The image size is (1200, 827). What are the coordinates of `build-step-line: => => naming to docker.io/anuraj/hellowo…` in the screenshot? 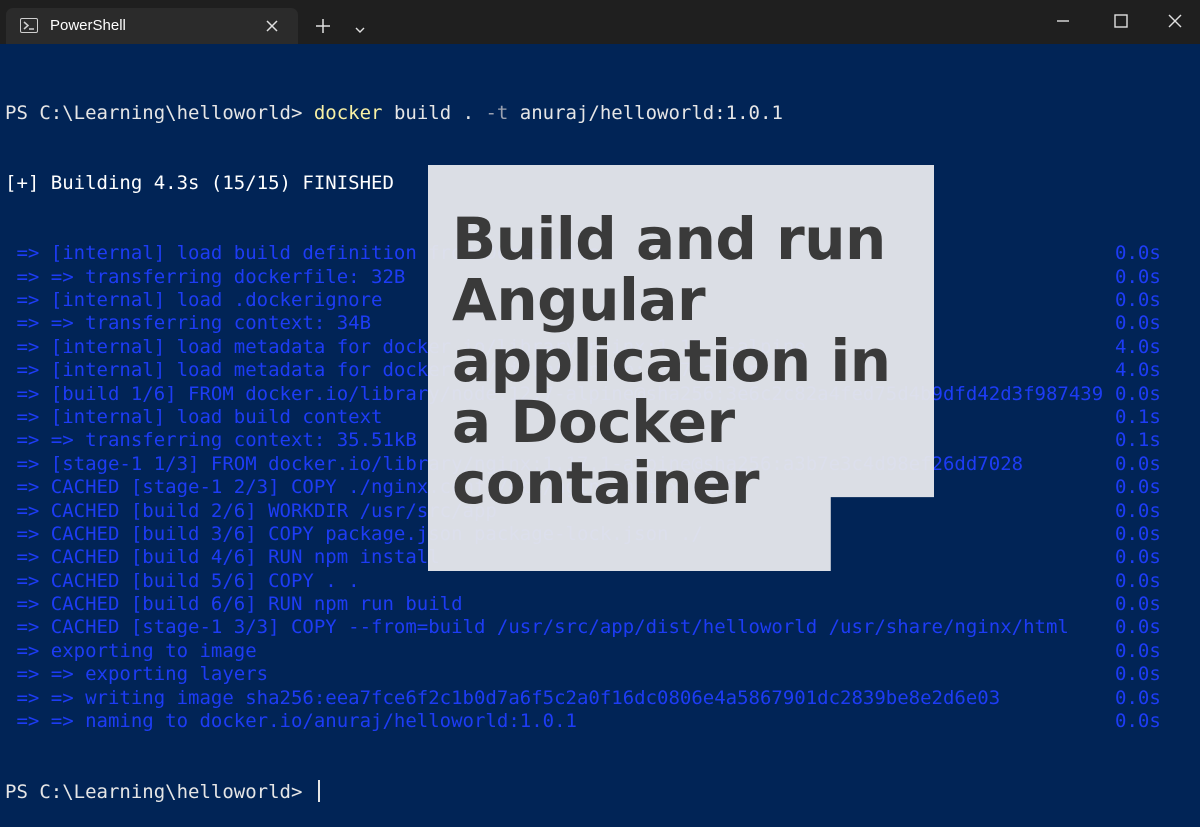 It's located at (602, 721).